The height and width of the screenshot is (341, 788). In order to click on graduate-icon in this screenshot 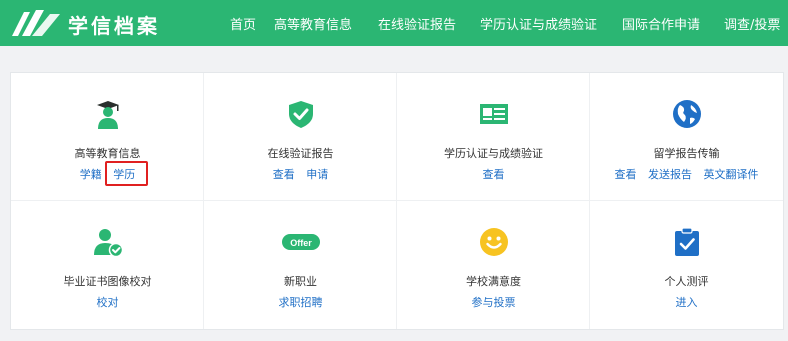, I will do `click(108, 115)`.